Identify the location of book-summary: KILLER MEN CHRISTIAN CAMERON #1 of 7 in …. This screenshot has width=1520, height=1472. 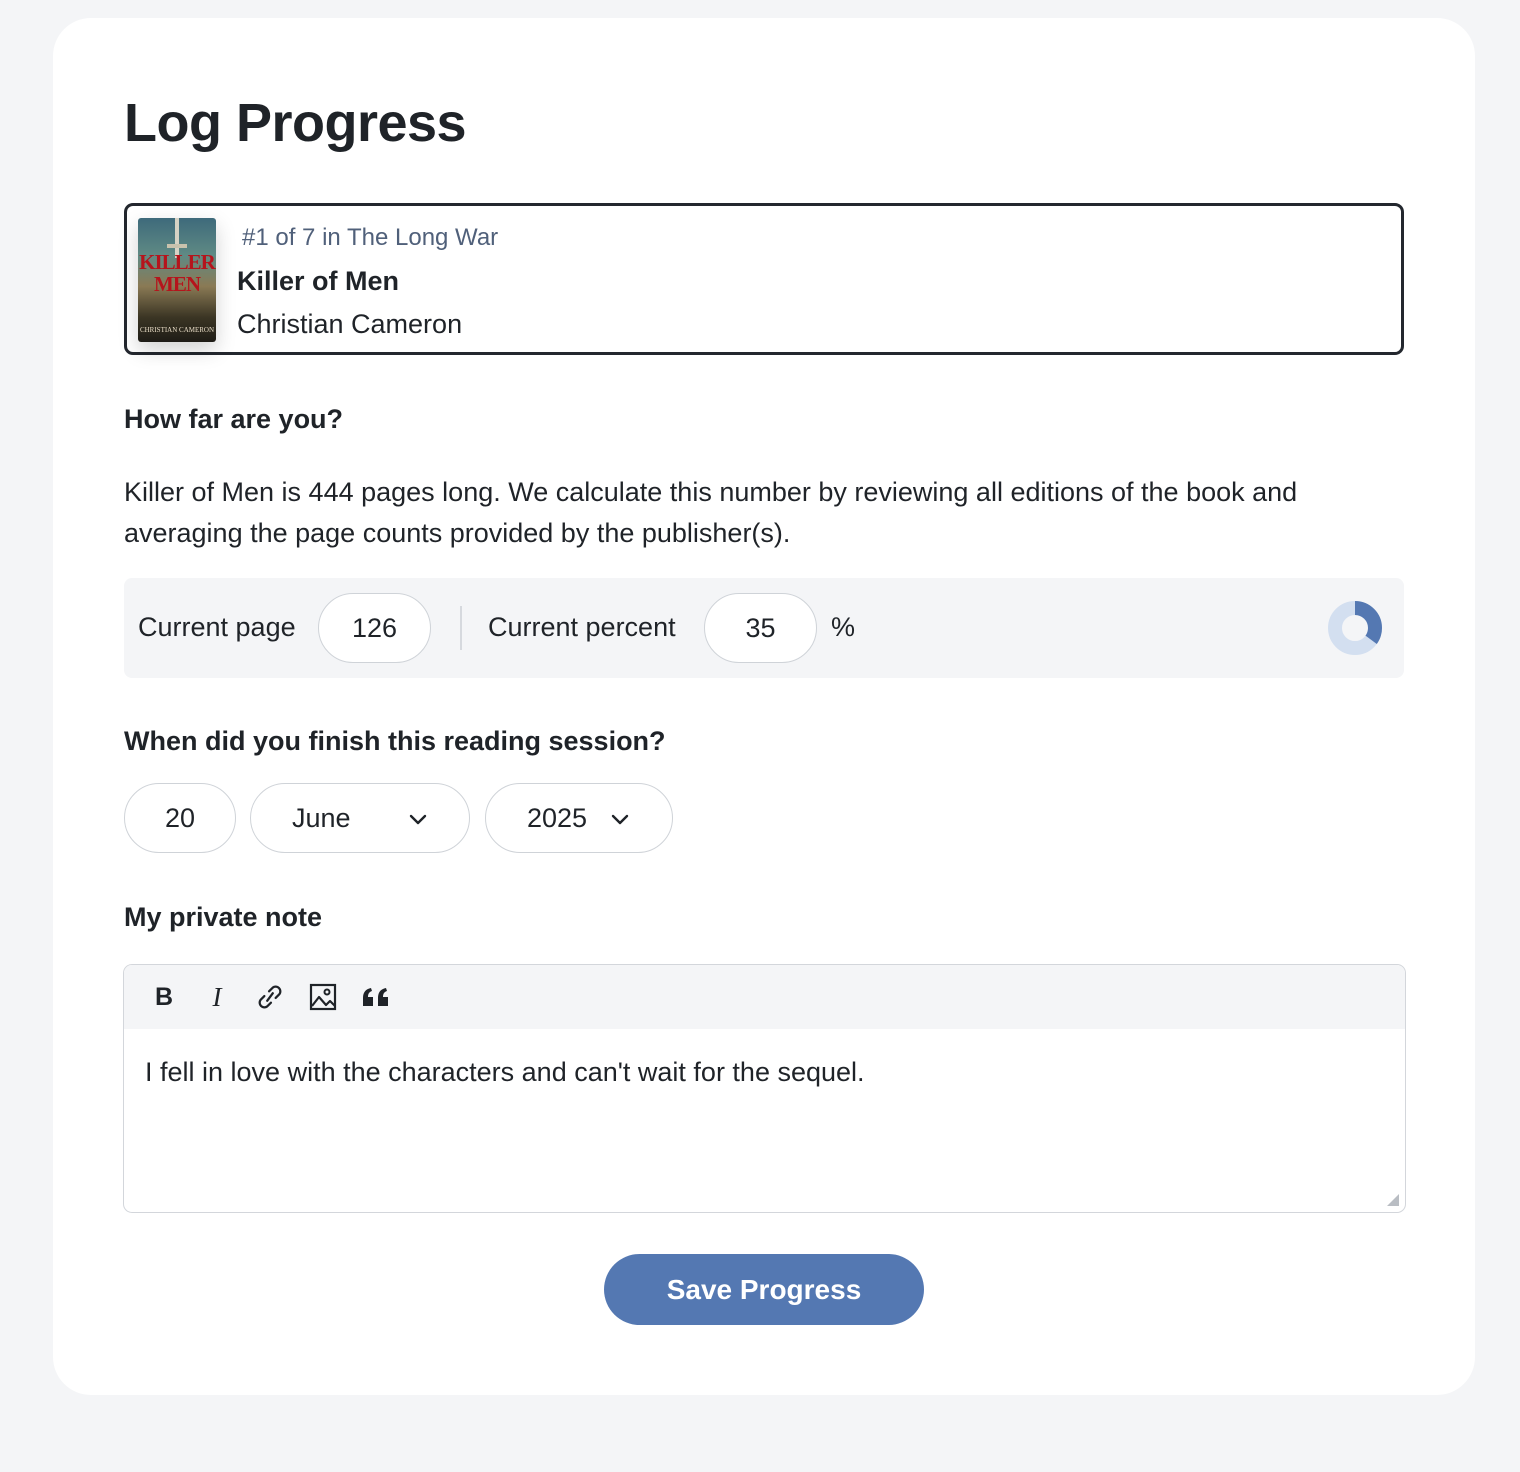
(764, 279).